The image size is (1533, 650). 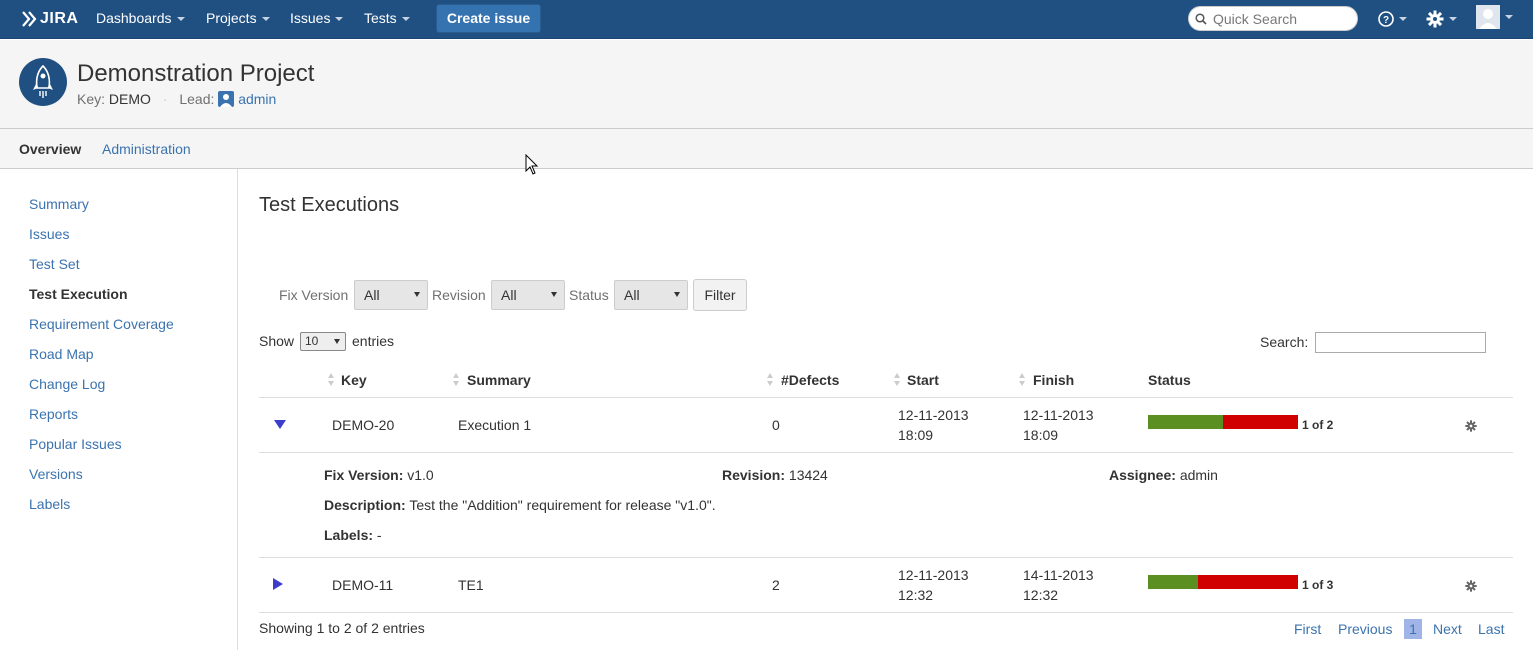 What do you see at coordinates (257, 99) in the screenshot?
I see `project-lead-link: admin` at bounding box center [257, 99].